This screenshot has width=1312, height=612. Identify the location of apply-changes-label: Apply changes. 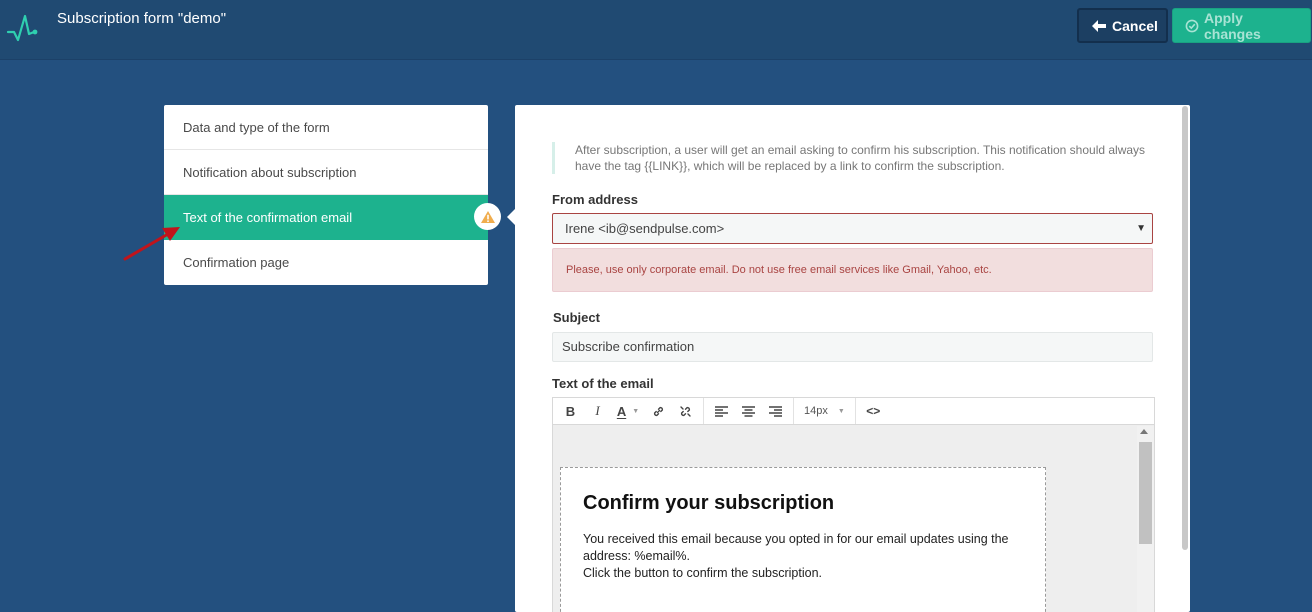
(1232, 25).